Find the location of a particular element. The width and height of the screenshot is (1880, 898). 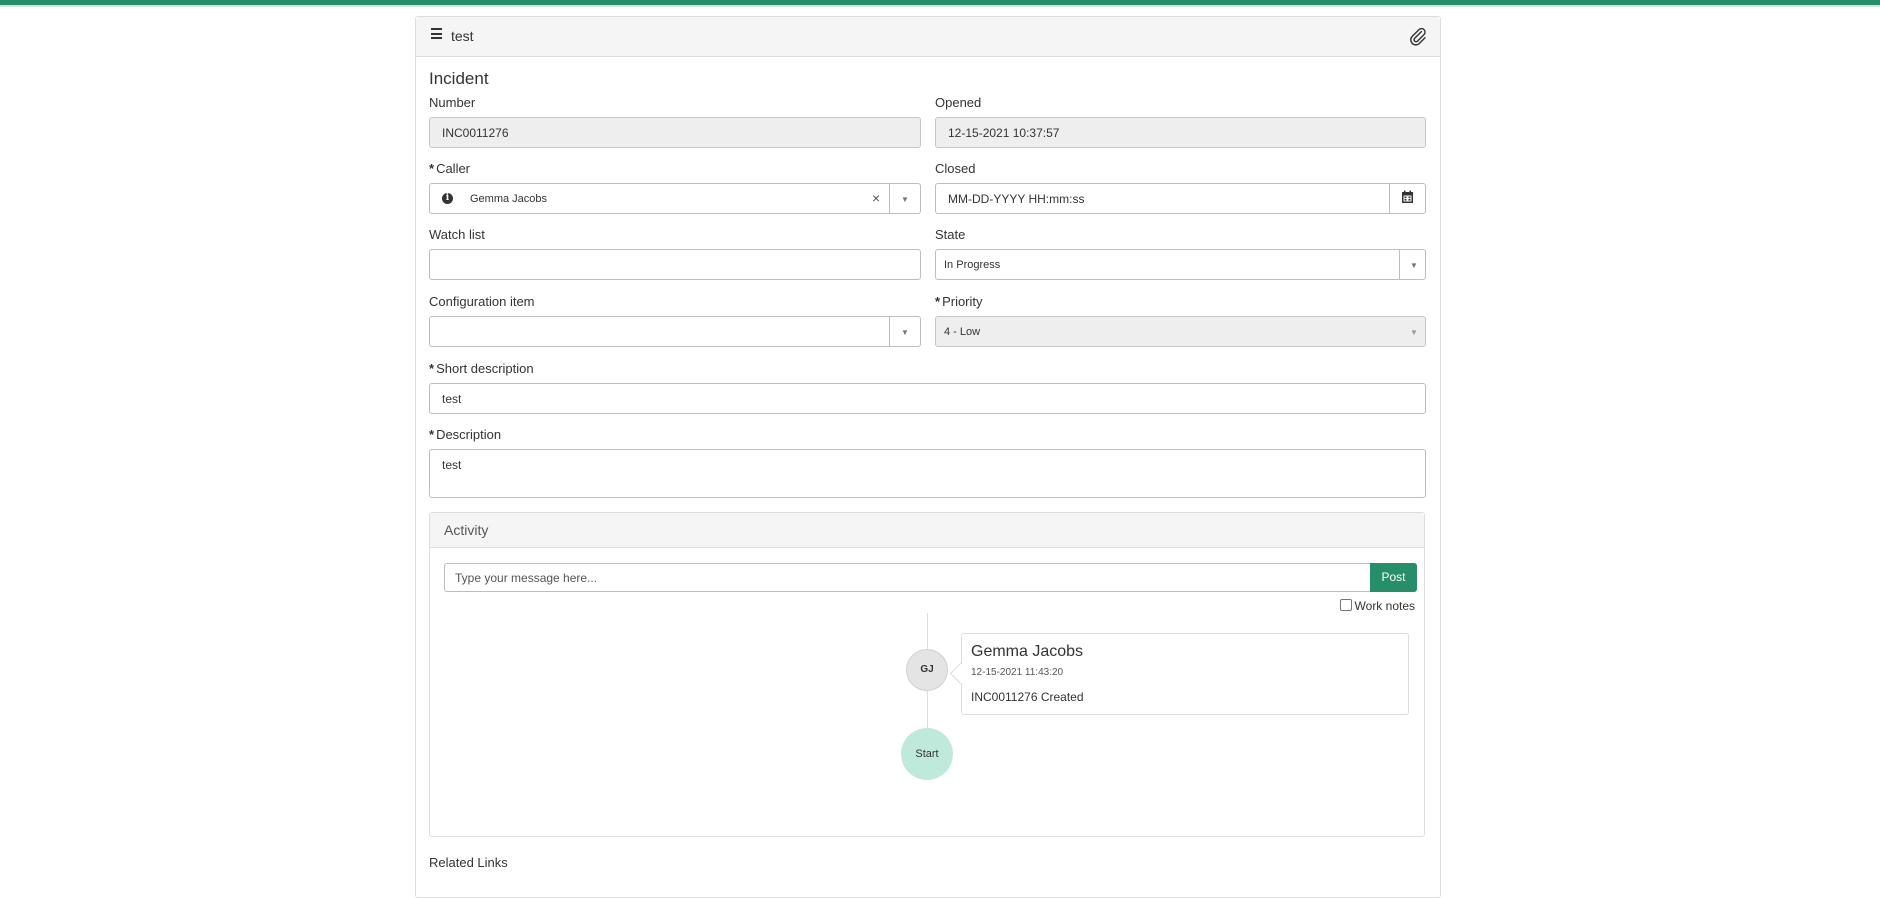

info-icon: i is located at coordinates (447, 198).